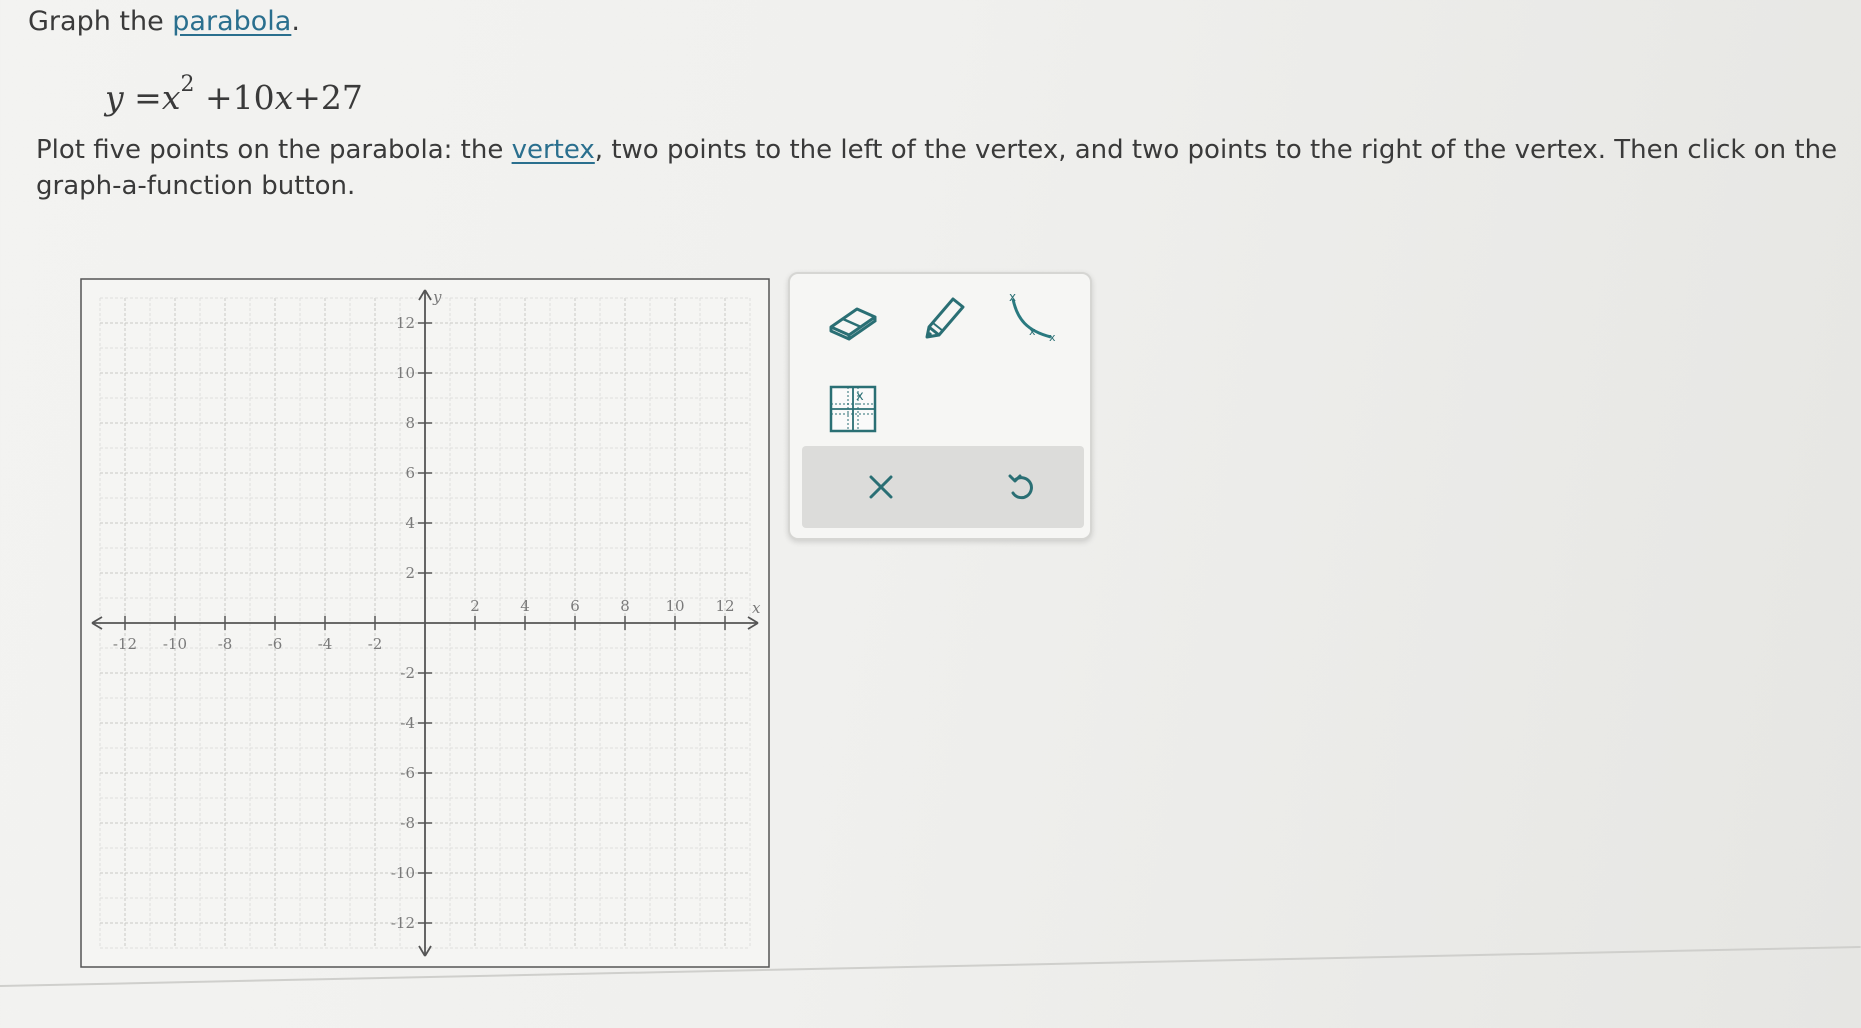  Describe the element at coordinates (403, 873) in the screenshot. I see `y-tick-label: -10` at that location.